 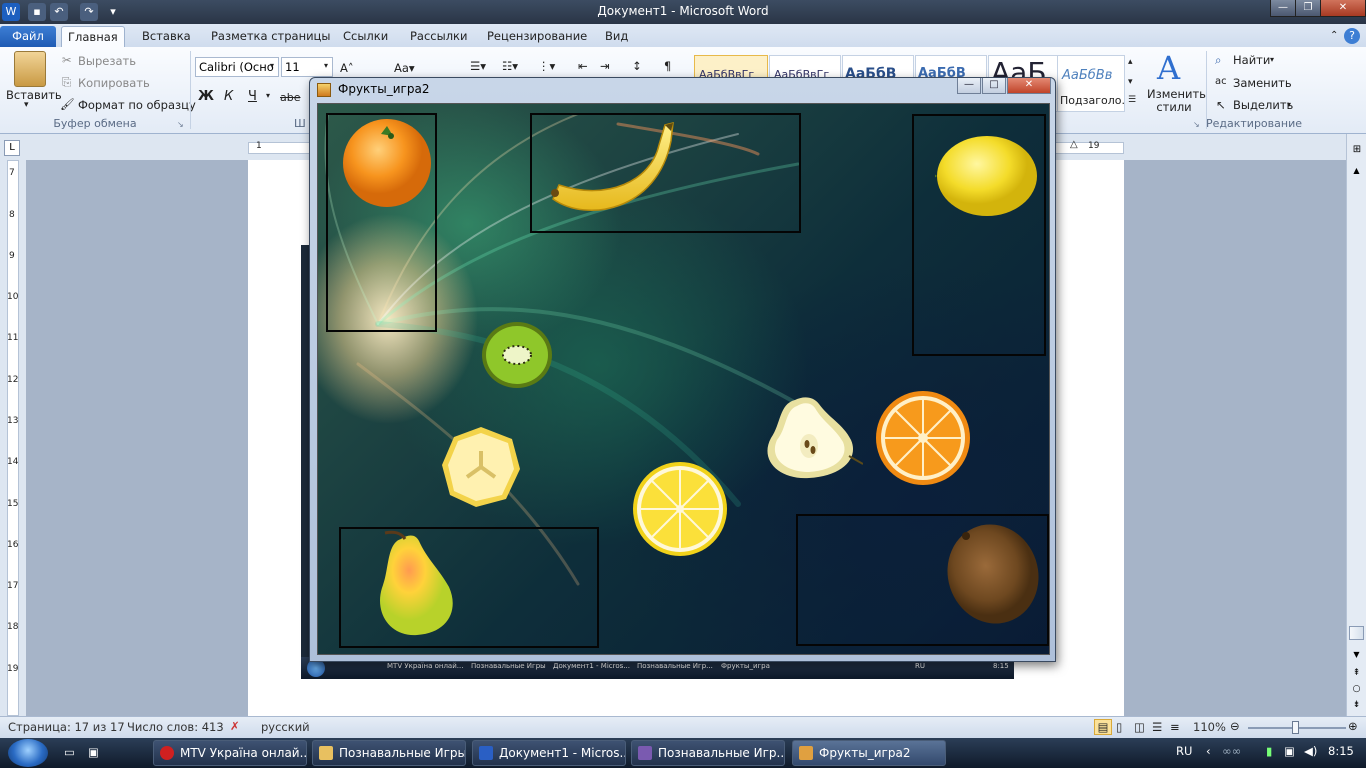 I want to click on format-painter-icon: 🖌, so click(x=67, y=104).